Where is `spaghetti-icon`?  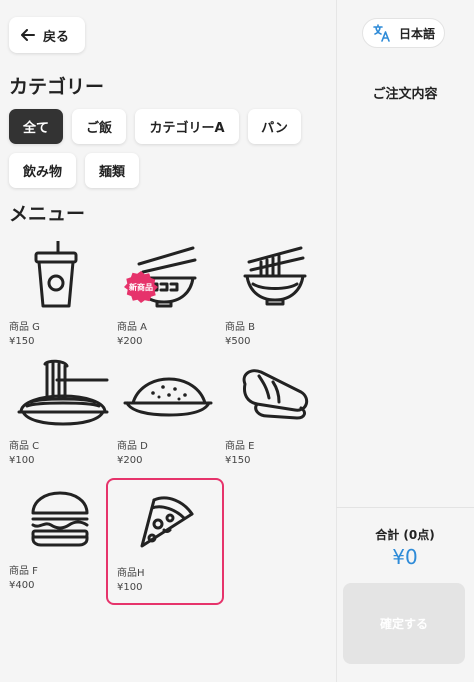
spaghetti-icon is located at coordinates (63, 392).